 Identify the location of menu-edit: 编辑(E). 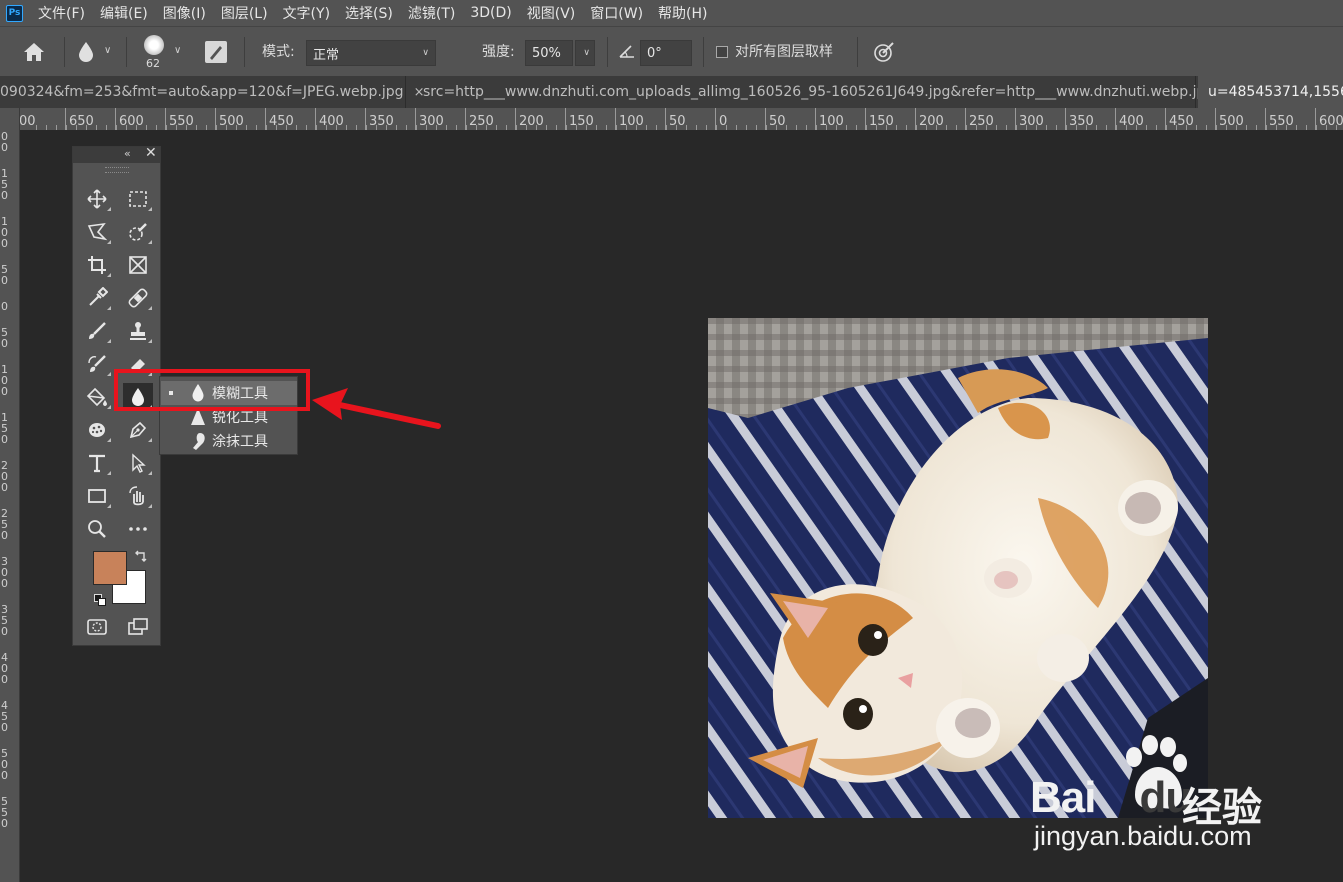
(124, 13).